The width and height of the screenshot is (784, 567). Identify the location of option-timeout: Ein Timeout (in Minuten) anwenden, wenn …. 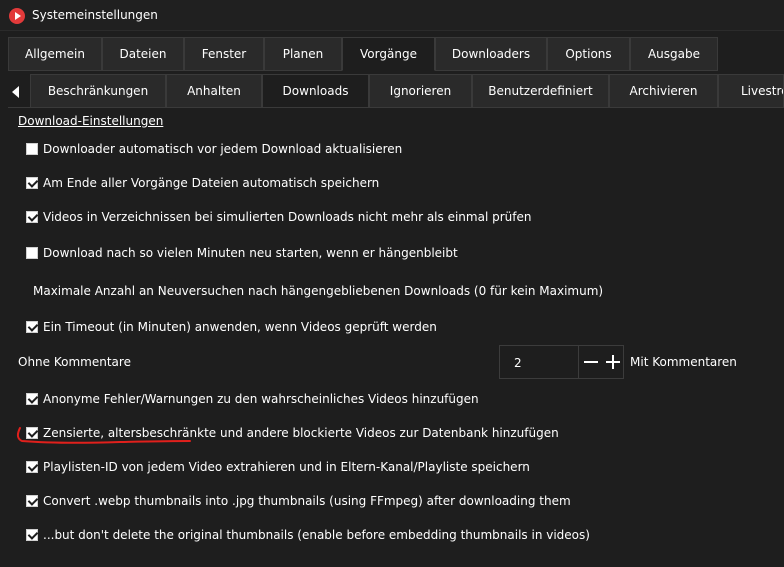
(231, 327).